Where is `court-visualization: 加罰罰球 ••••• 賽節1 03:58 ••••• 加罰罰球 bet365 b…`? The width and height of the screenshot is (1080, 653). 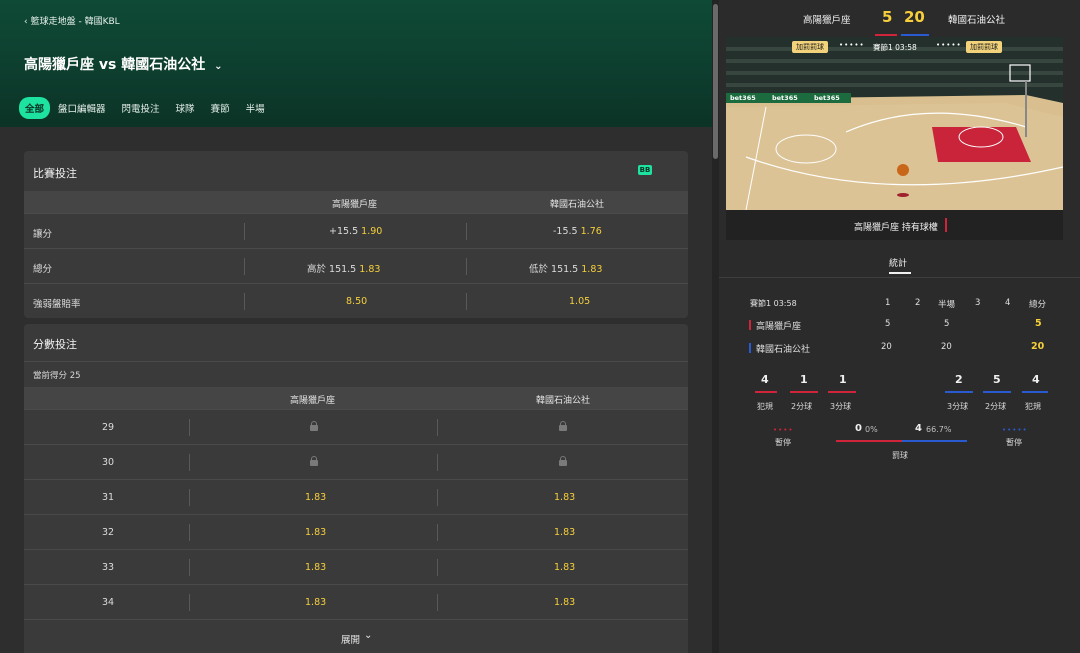
court-visualization: 加罰罰球 ••••• 賽節1 03:58 ••••• 加罰罰球 bet365 b… is located at coordinates (894, 123).